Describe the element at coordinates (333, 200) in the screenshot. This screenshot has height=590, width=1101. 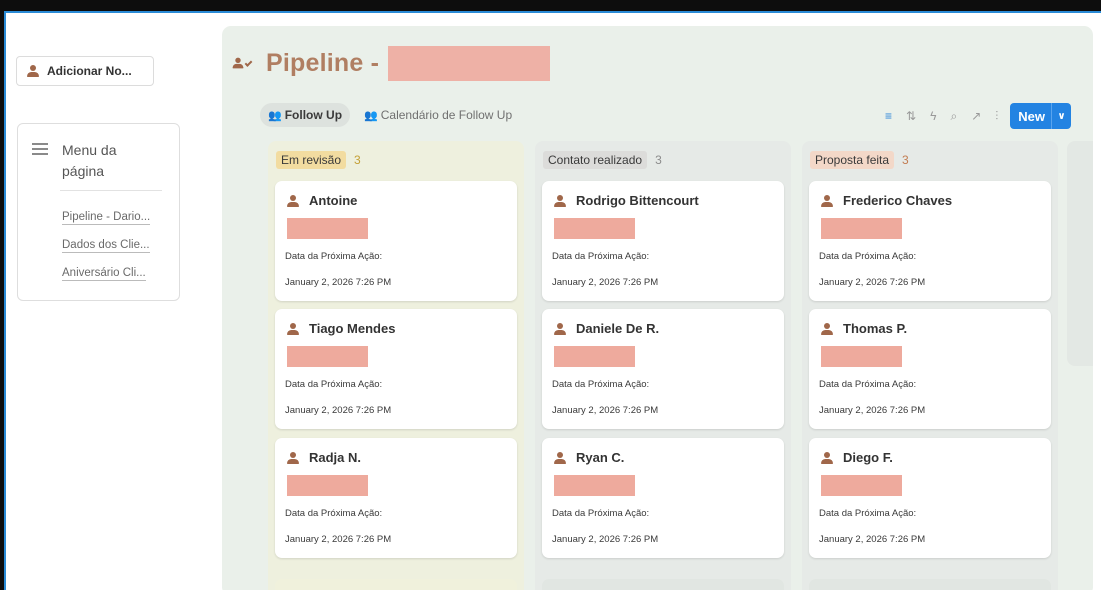
I see `card-title-text: Antoine` at that location.